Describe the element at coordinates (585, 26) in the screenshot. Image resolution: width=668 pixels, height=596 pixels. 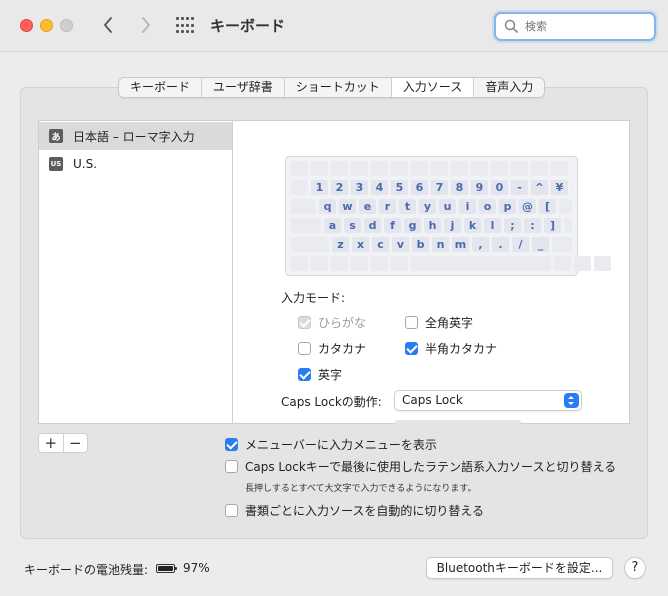
I see `search-input` at that location.